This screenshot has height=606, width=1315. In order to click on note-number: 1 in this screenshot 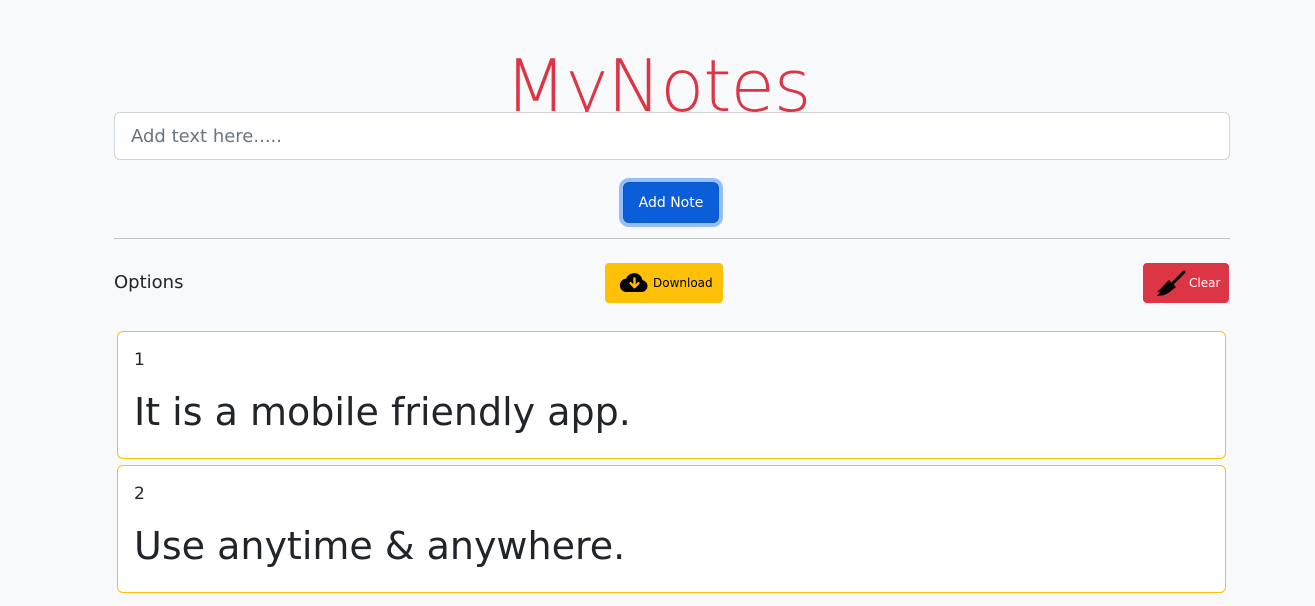, I will do `click(139, 360)`.